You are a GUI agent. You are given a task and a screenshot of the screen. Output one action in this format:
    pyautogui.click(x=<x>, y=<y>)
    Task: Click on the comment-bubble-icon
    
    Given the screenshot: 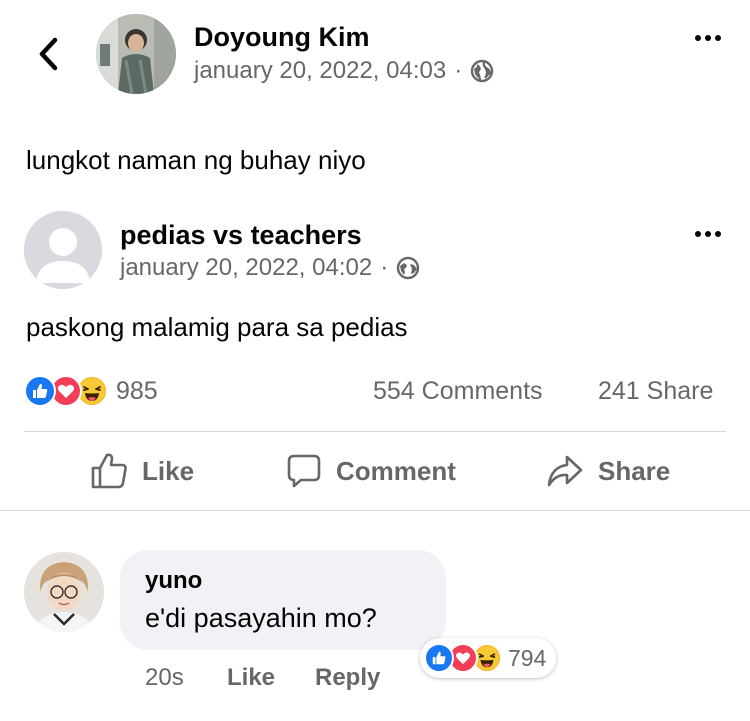 What is the action you would take?
    pyautogui.click(x=304, y=471)
    